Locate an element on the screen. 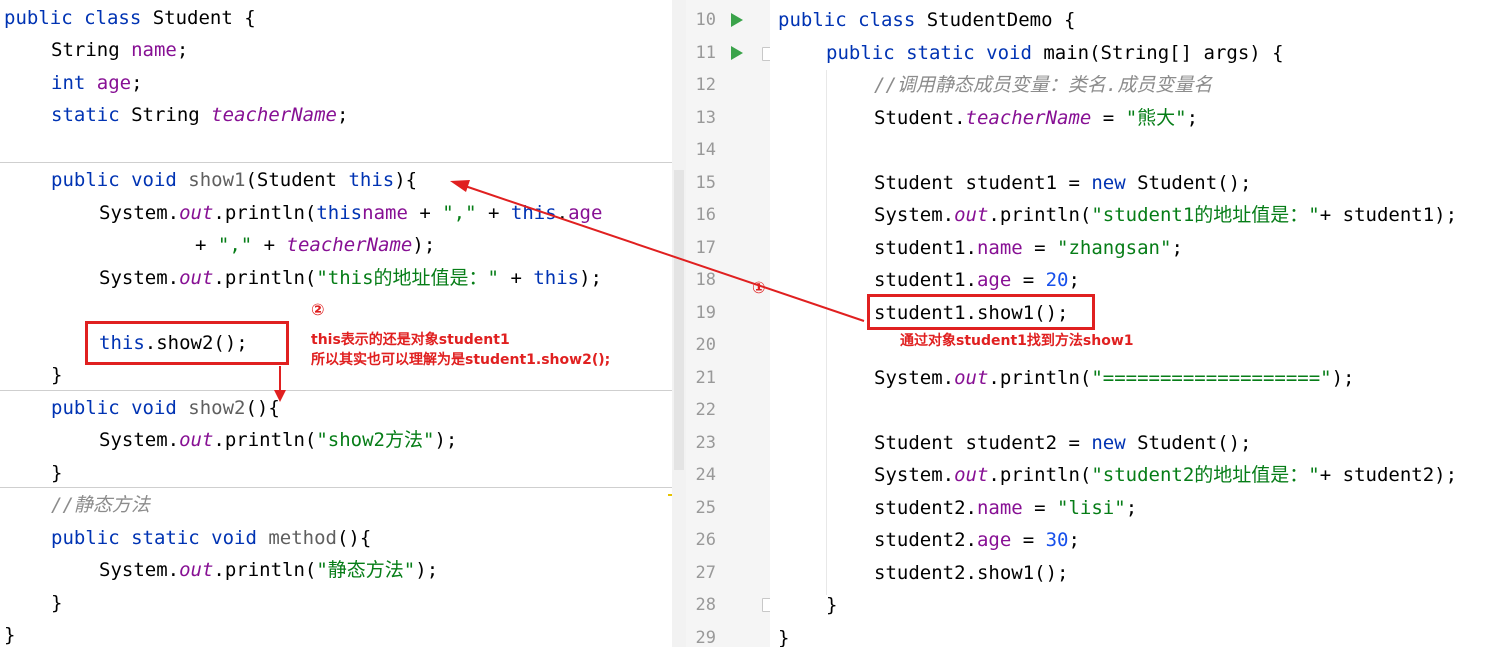  line-number: 17 is located at coordinates (705, 248).